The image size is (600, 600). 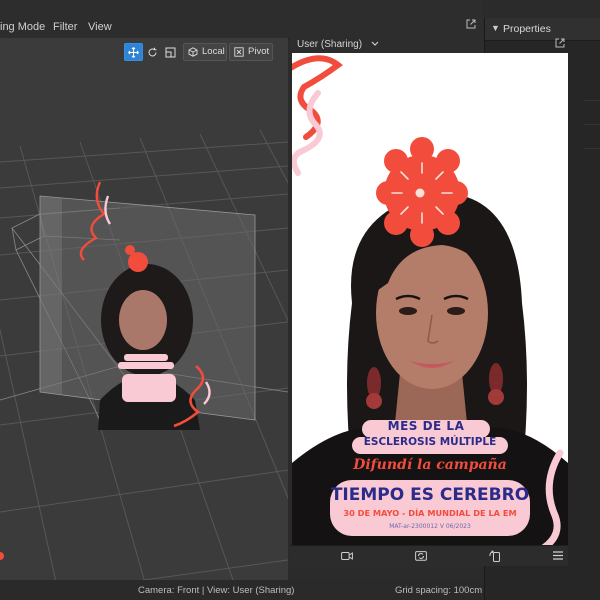 What do you see at coordinates (216, 590) in the screenshot?
I see `camera-status: Camera: Front | View: User (Sharing)` at bounding box center [216, 590].